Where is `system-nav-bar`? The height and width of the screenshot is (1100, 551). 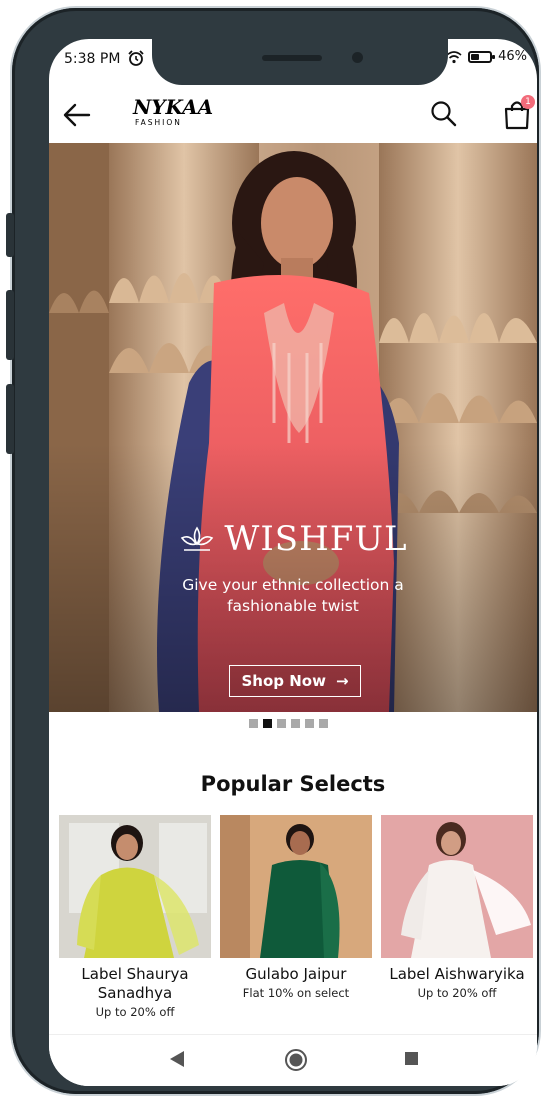 system-nav-bar is located at coordinates (293, 1060).